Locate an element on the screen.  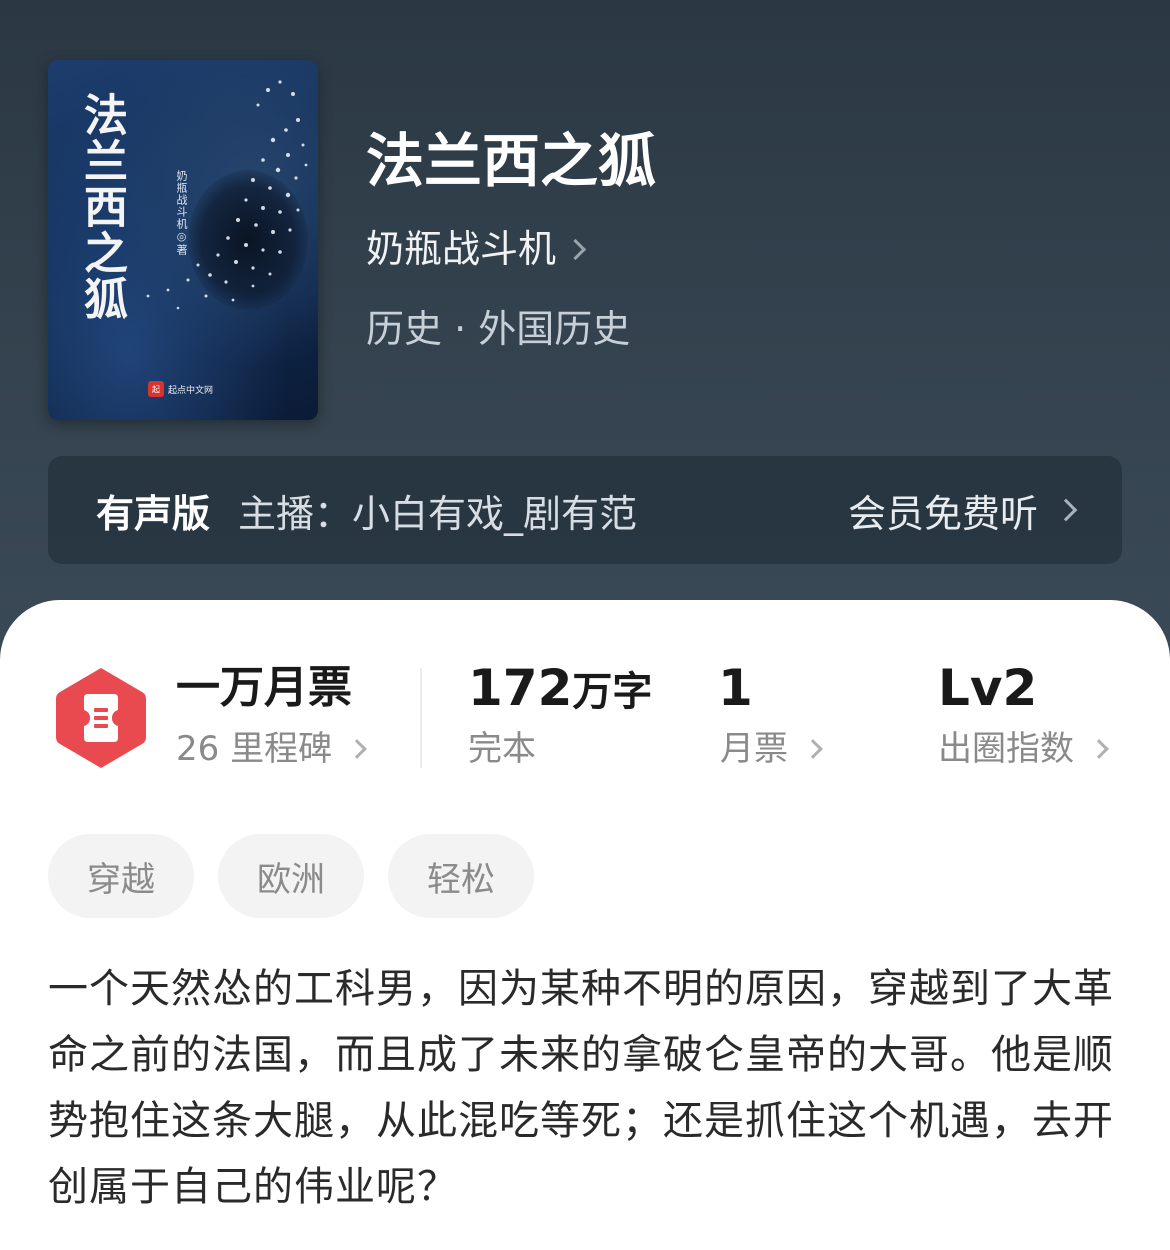
audio-version-bar: 有声版 主播：小白有戏_剧有范 会员免费听 is located at coordinates (585, 510).